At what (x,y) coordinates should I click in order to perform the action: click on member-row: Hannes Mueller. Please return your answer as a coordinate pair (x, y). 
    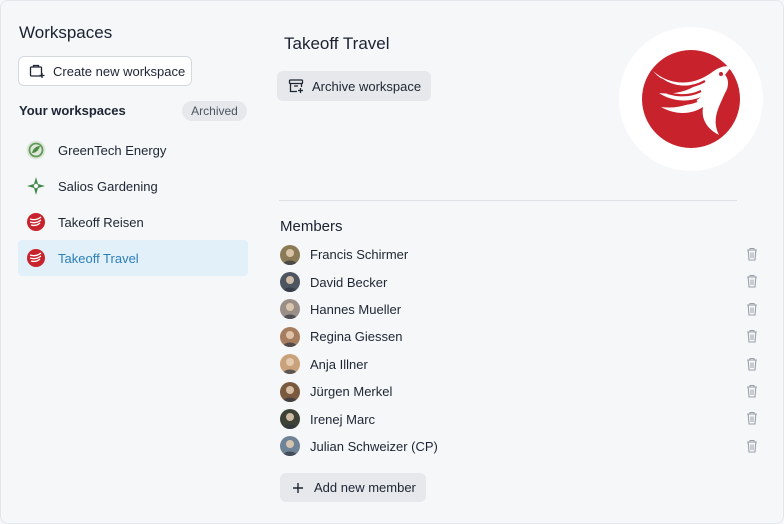
    Looking at the image, I should click on (523, 309).